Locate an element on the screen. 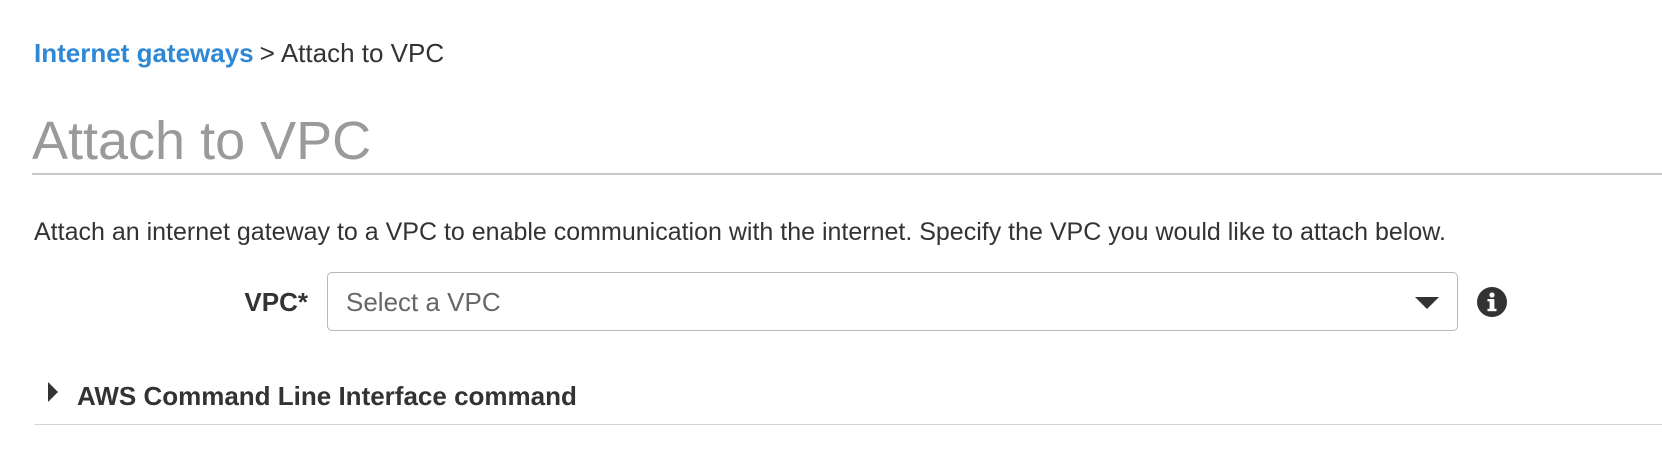  breadcrumb-current: Attach to VPC is located at coordinates (362, 53).